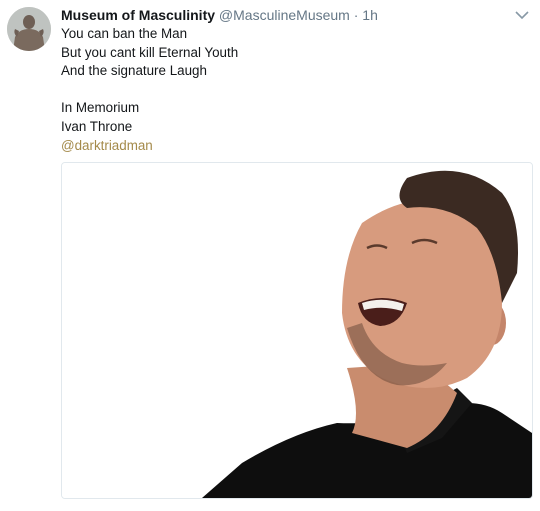 This screenshot has width=540, height=511. What do you see at coordinates (522, 14) in the screenshot?
I see `chevron-down-icon` at bounding box center [522, 14].